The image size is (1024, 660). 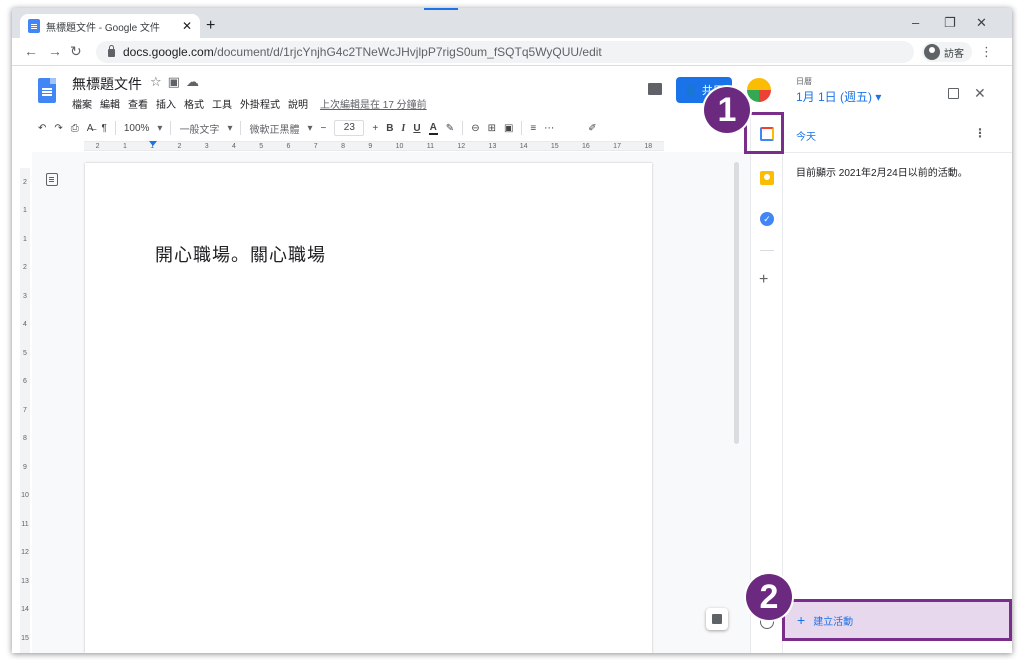 I want to click on menu-bar: 檔案 編輯 查看 插入 格式 工具 外掛程式 說明 上次編輯是在 17 分鐘前, so click(x=249, y=103).